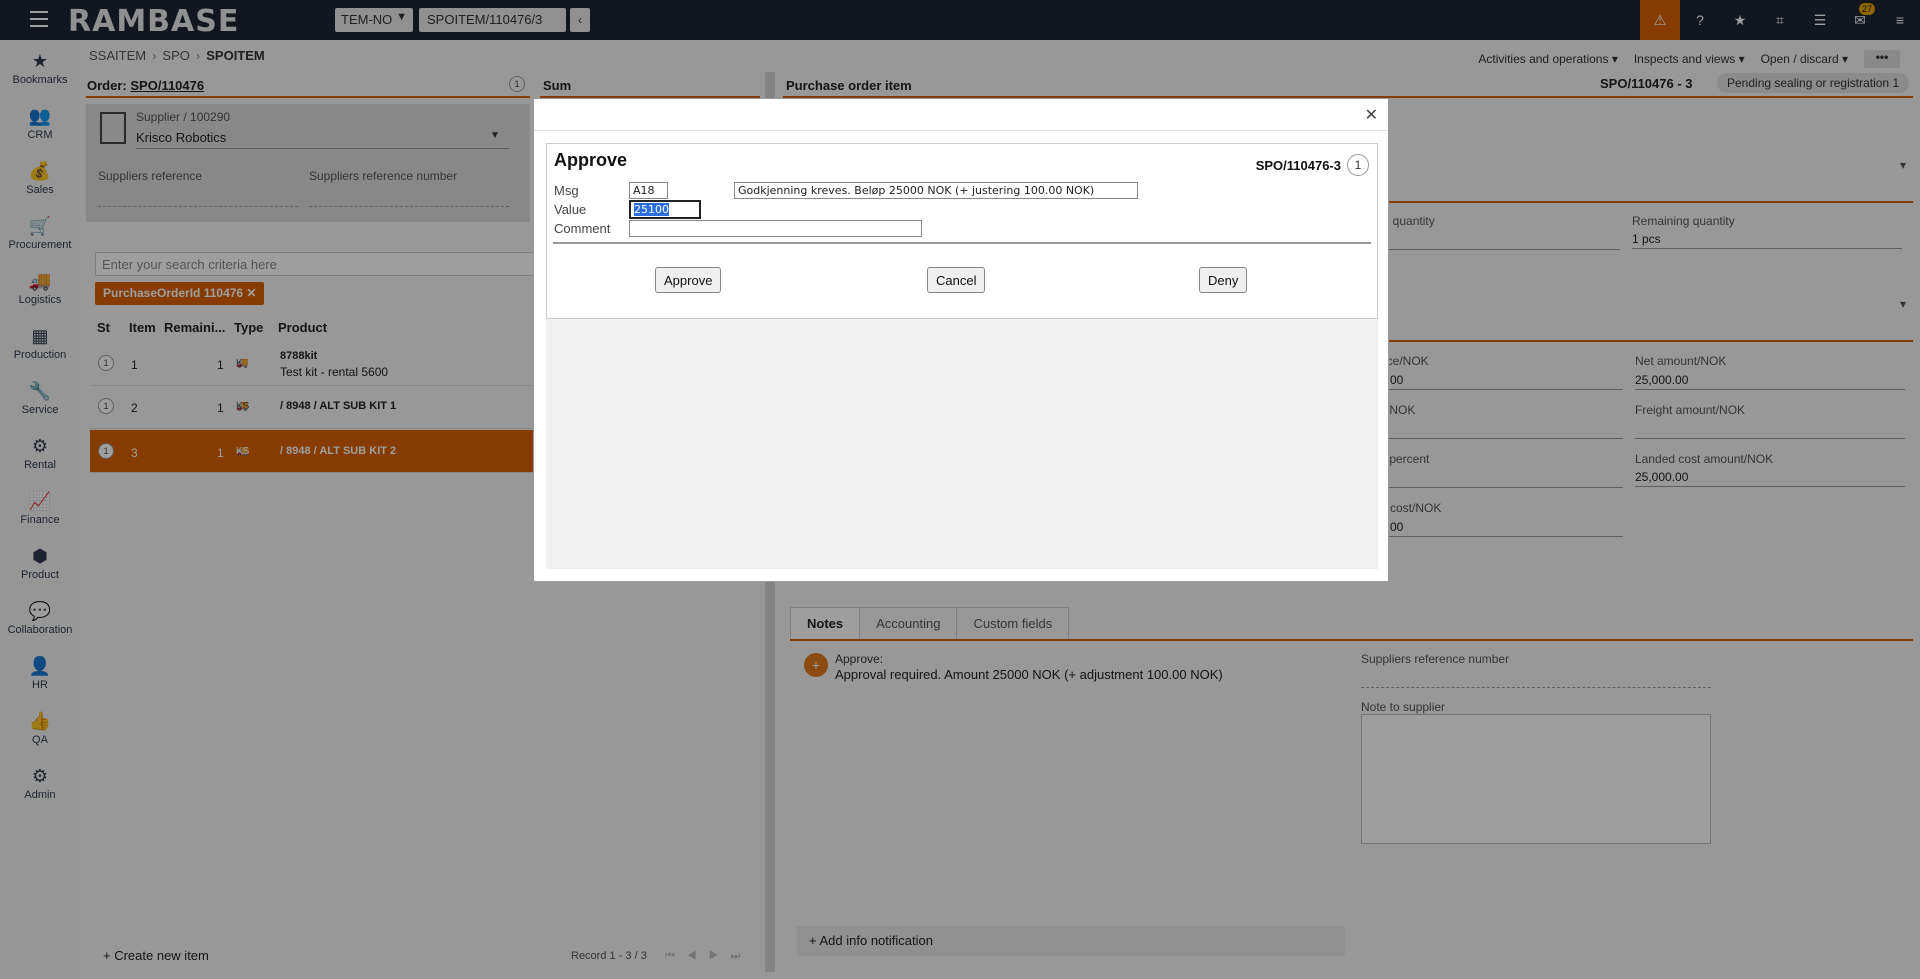 The height and width of the screenshot is (979, 1920). What do you see at coordinates (956, 280) in the screenshot?
I see `cancel-button: Cancel` at bounding box center [956, 280].